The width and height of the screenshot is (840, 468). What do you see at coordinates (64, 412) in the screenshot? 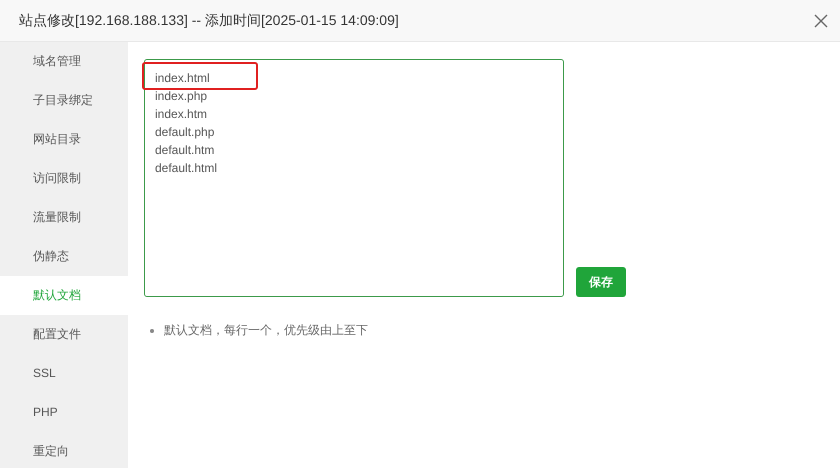
I see `sidebar-item: PHP` at bounding box center [64, 412].